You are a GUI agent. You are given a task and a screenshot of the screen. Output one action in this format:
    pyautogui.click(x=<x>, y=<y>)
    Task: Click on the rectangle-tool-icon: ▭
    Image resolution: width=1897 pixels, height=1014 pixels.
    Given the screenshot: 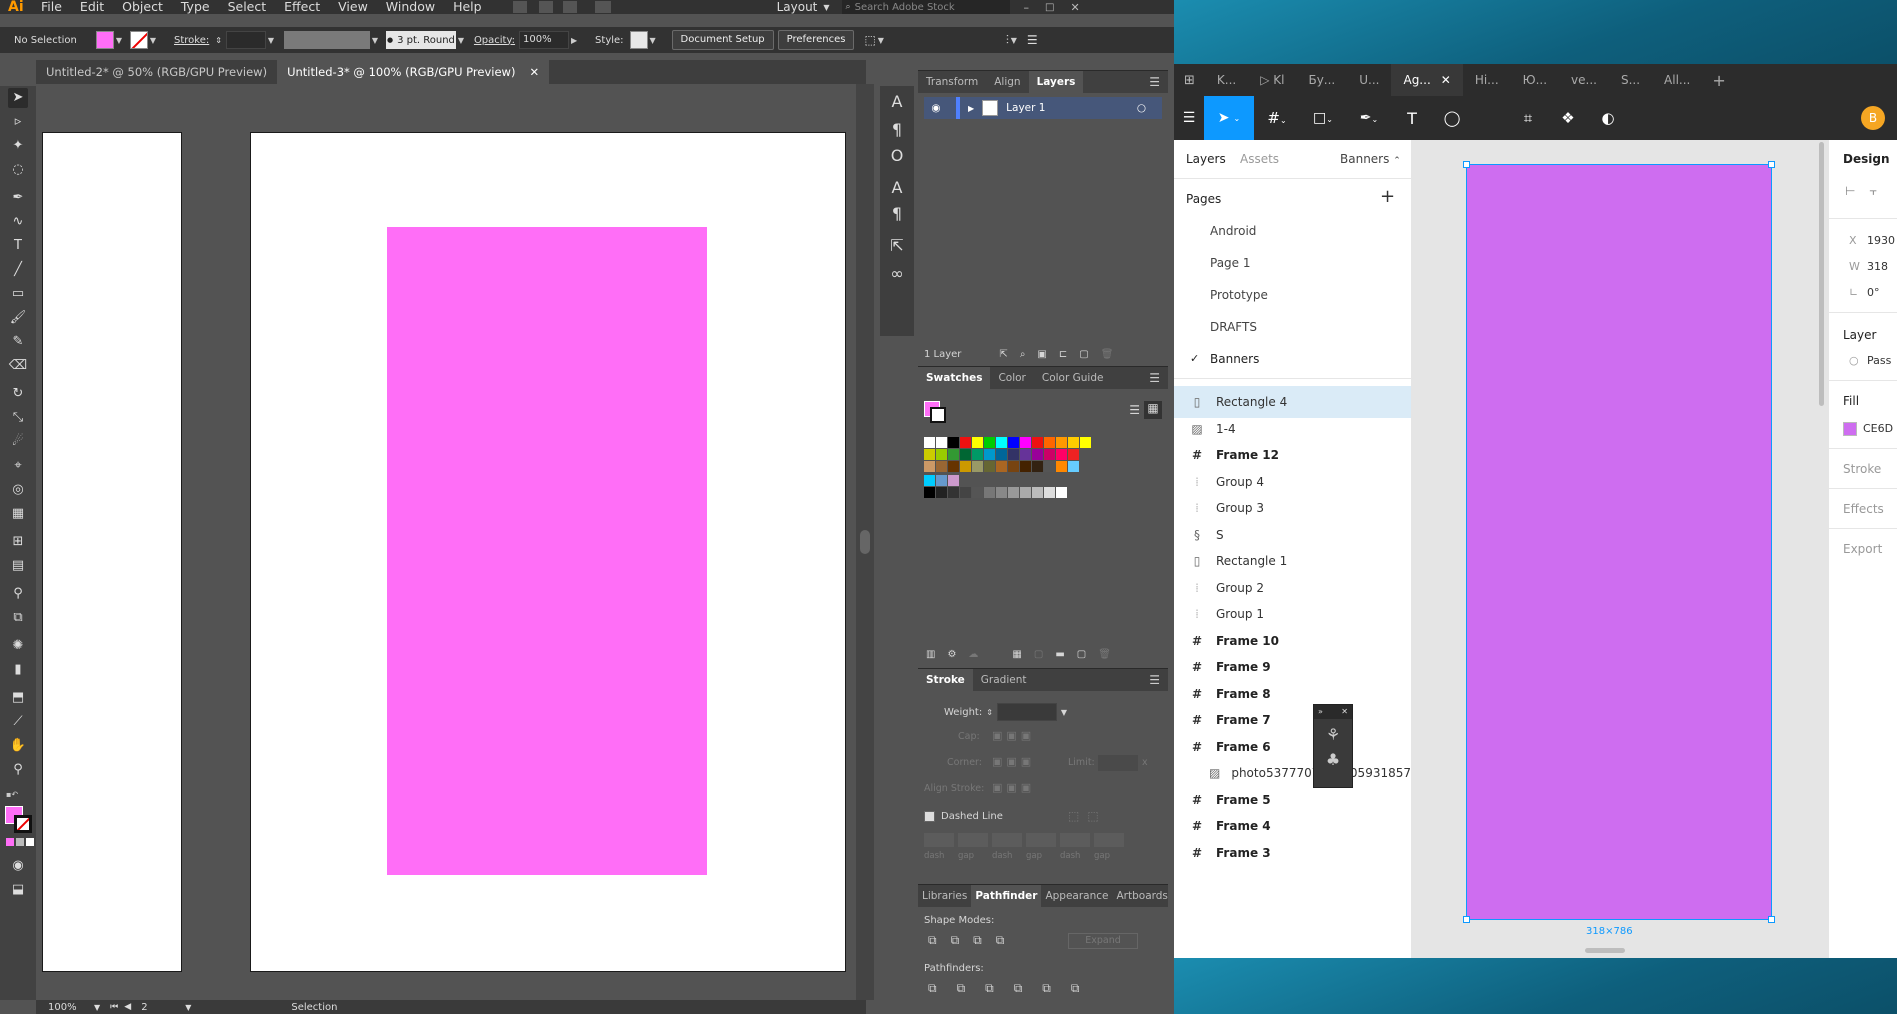 What is the action you would take?
    pyautogui.click(x=18, y=294)
    